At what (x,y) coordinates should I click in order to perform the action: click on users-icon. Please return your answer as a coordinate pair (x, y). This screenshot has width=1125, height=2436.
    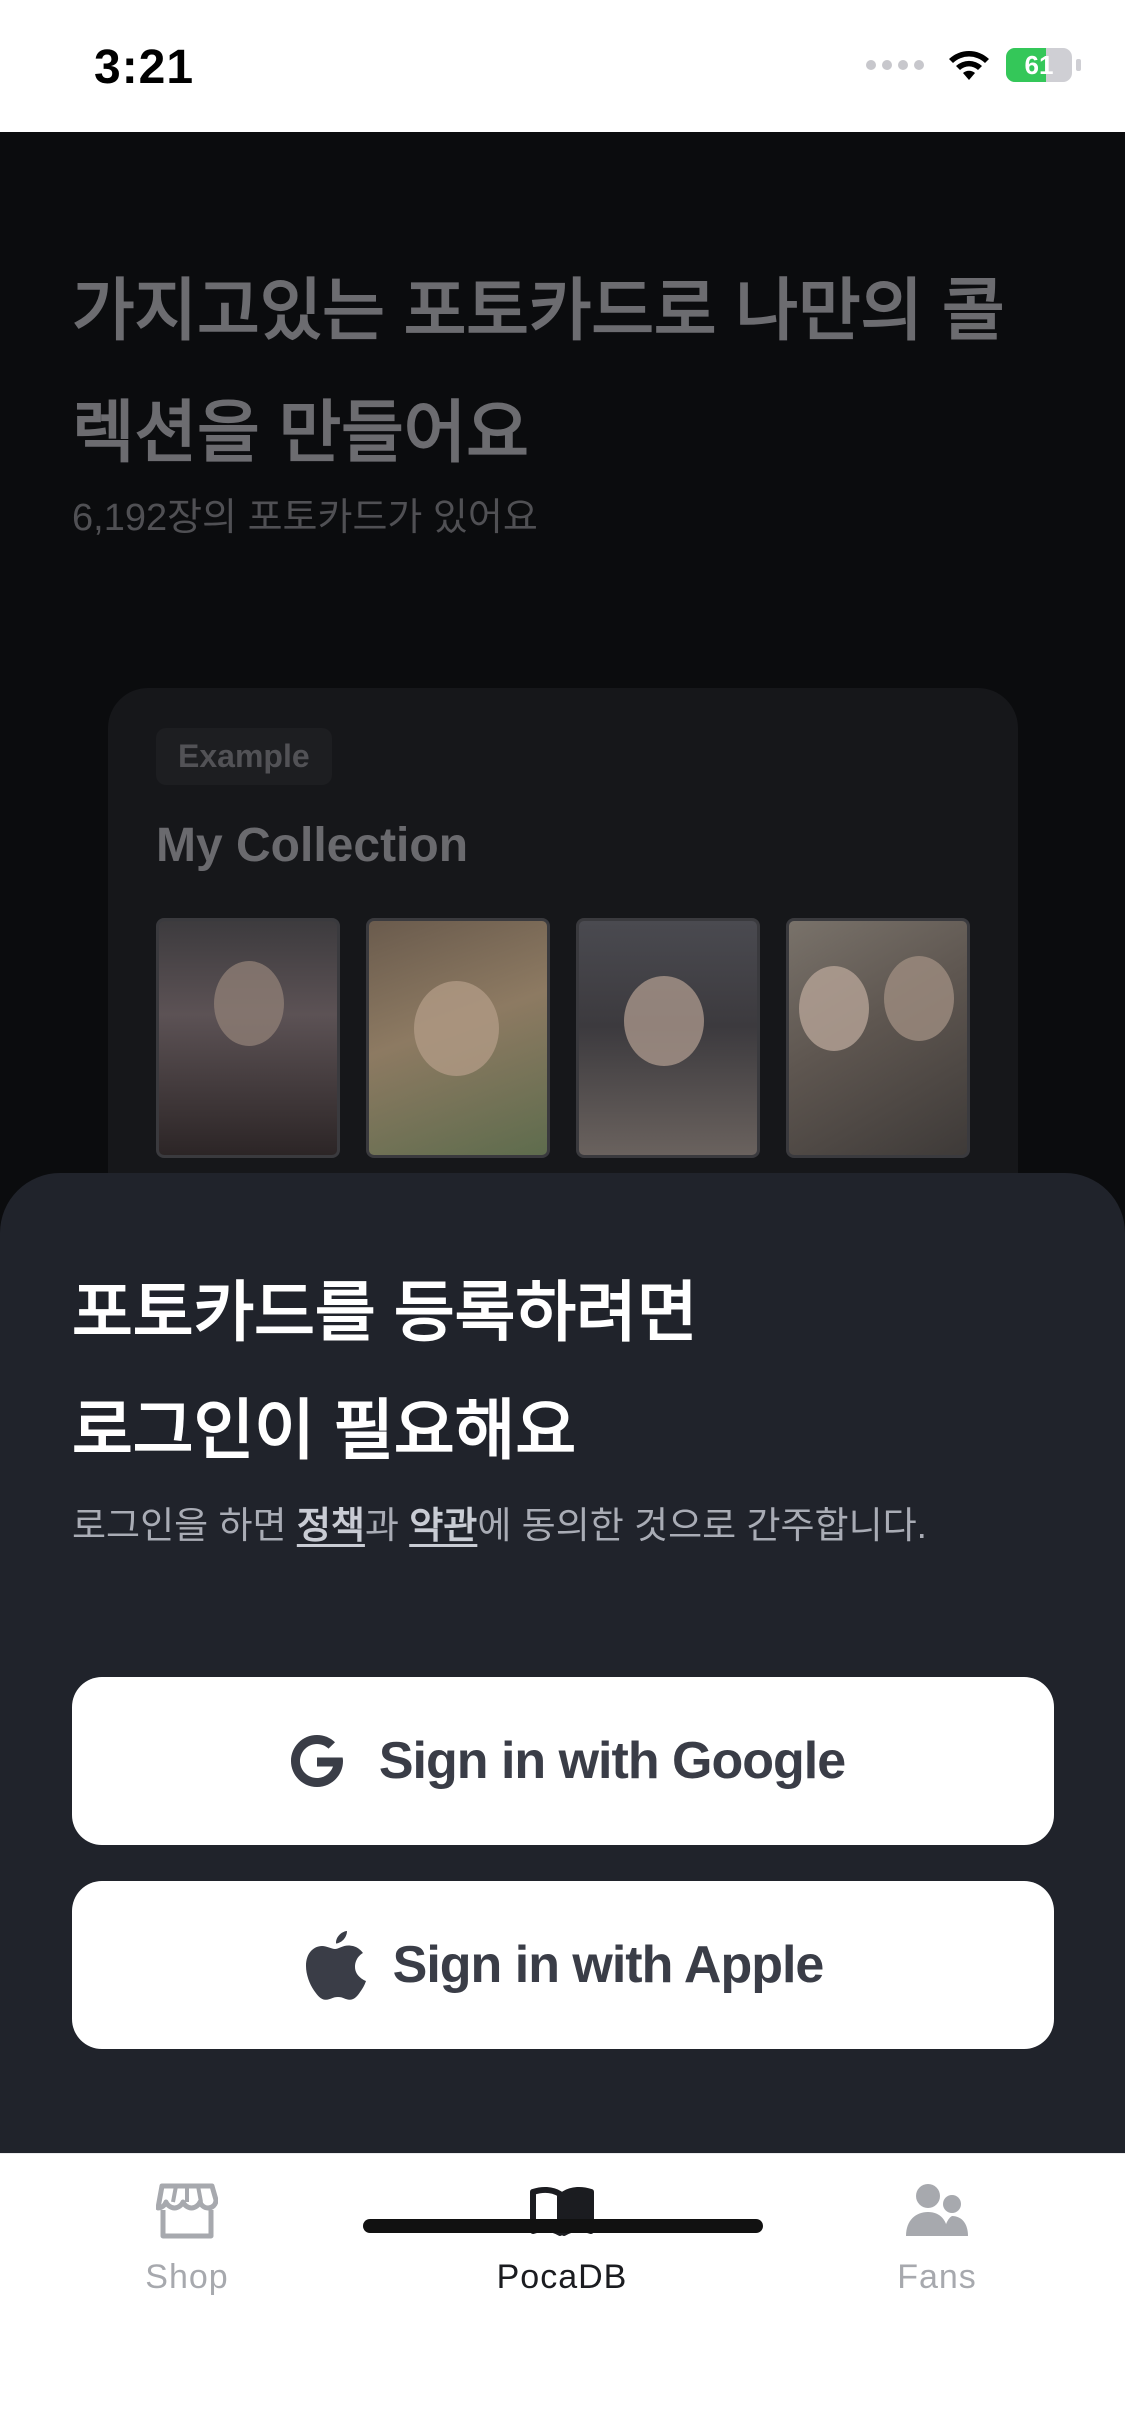
    Looking at the image, I should click on (937, 2211).